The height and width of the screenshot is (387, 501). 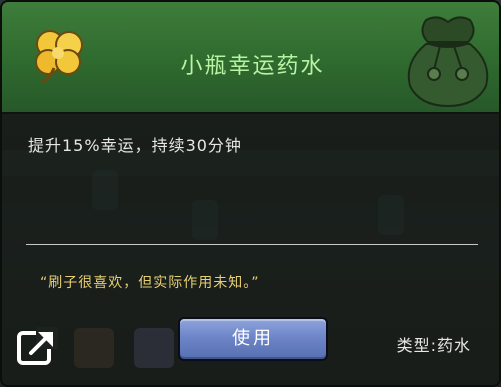 I want to click on item-description: 提升15%幸运，持续30分钟, so click(x=135, y=145).